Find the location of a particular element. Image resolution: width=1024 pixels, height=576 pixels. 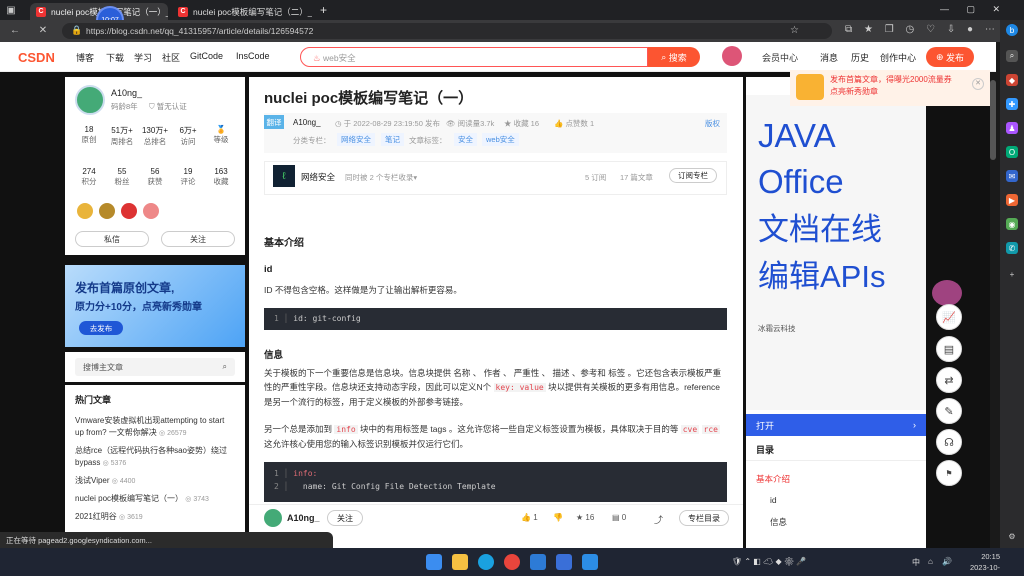

nav-messages: 消息 is located at coordinates (829, 57).